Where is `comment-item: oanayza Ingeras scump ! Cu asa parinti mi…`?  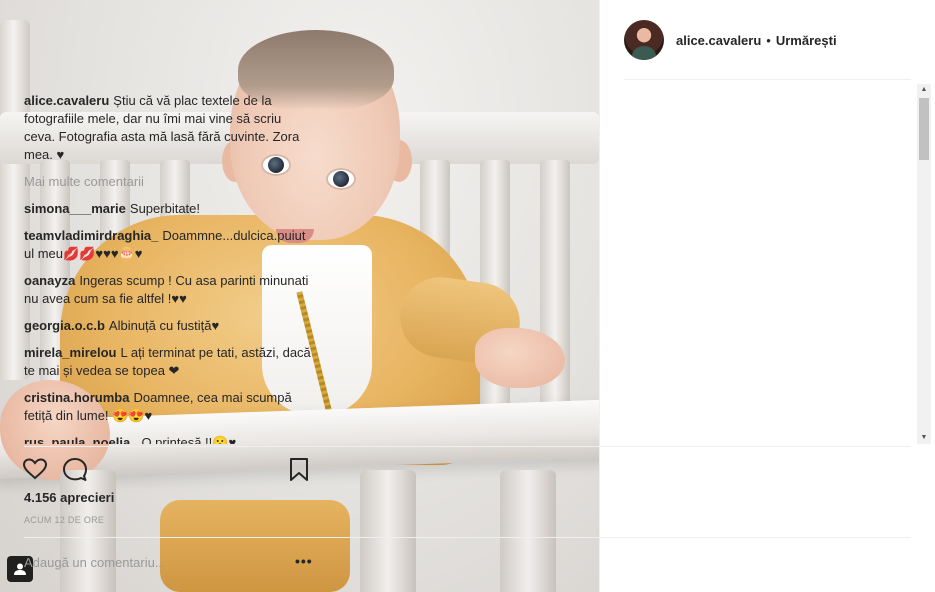 comment-item: oanayza Ingeras scump ! Cu asa parinti mi… is located at coordinates (168, 290).